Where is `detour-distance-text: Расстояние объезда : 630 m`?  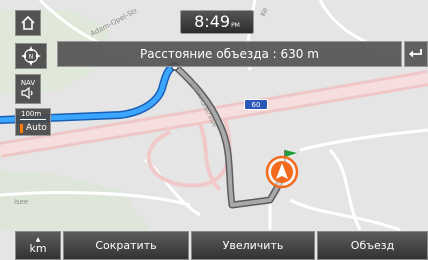 detour-distance-text: Расстояние объезда : 630 m is located at coordinates (229, 54).